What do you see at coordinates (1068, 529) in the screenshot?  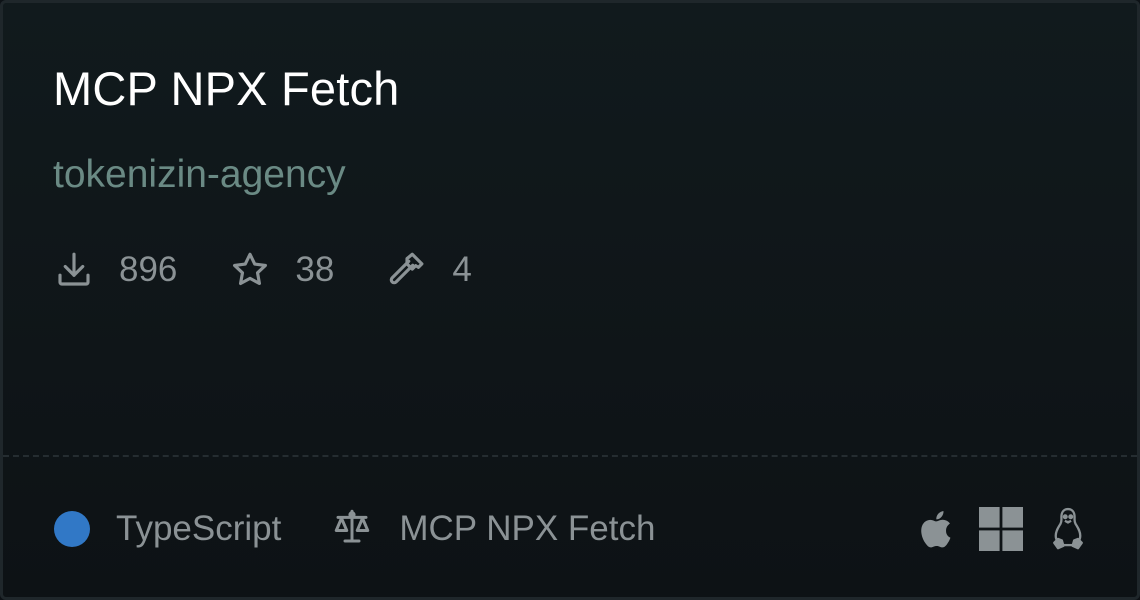 I see `linux-icon` at bounding box center [1068, 529].